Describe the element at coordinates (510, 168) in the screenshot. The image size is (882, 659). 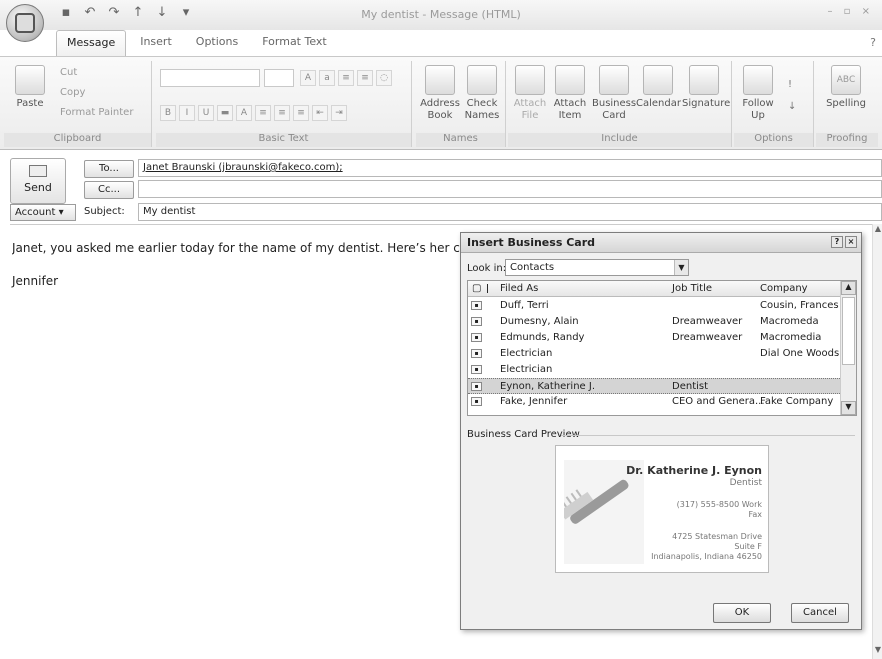
I see `to-field: Janet Braunski (jbraunski@fakeco.com);` at that location.